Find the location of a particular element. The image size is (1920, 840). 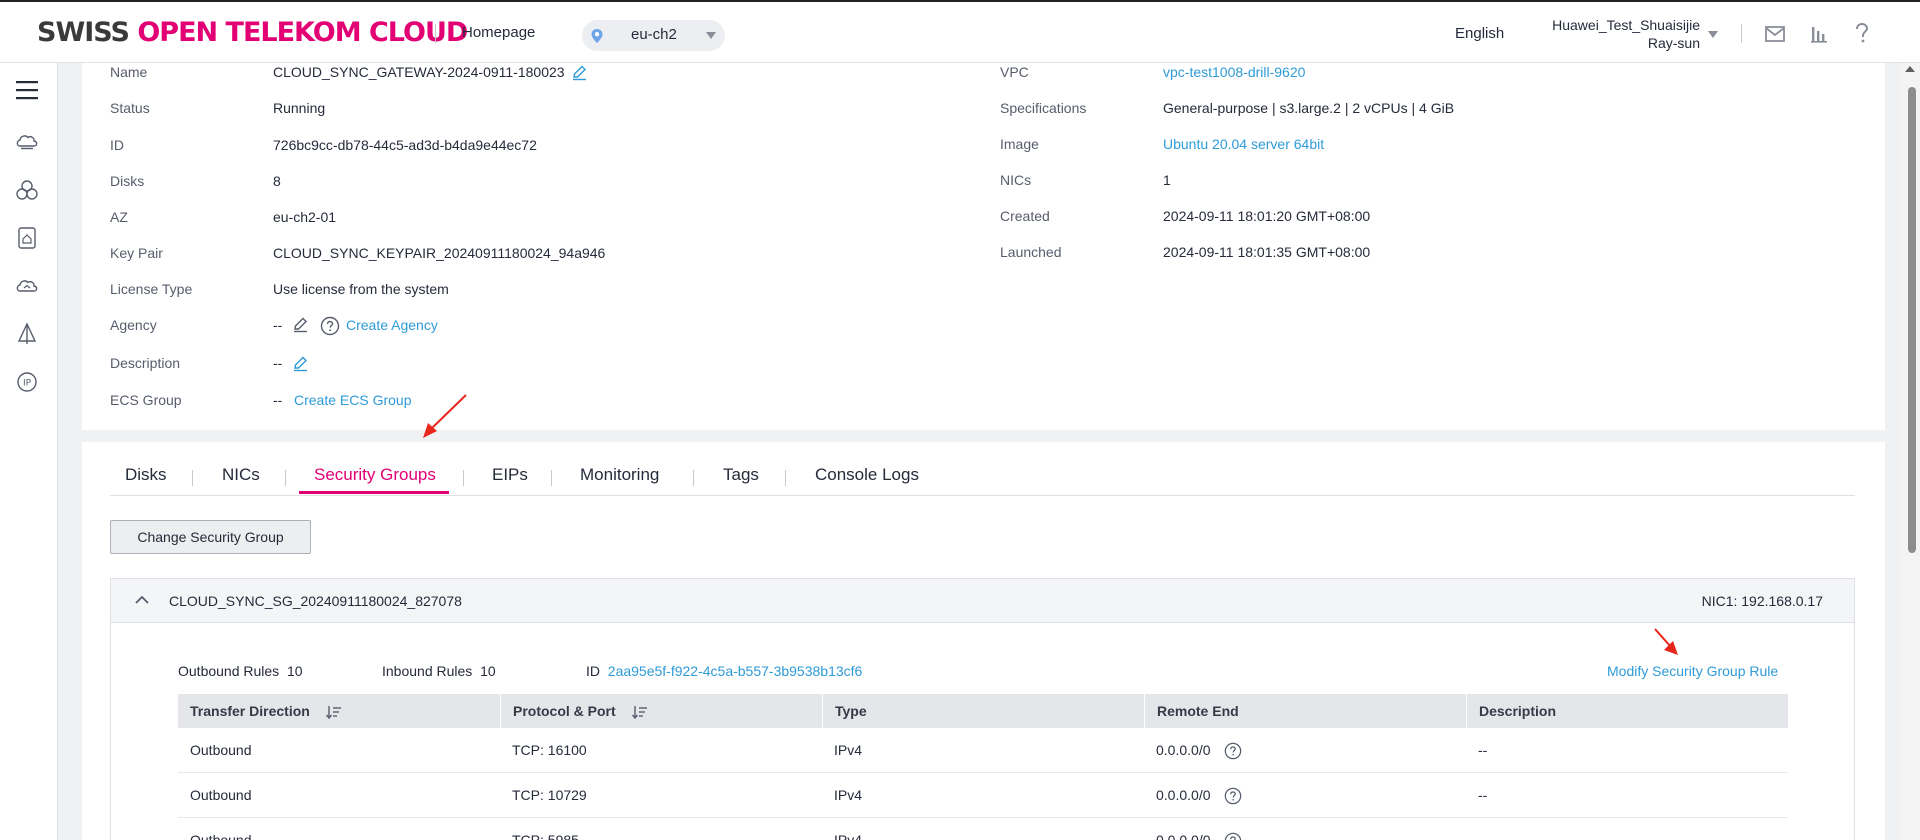

scrollbar-thumb is located at coordinates (1912, 320).